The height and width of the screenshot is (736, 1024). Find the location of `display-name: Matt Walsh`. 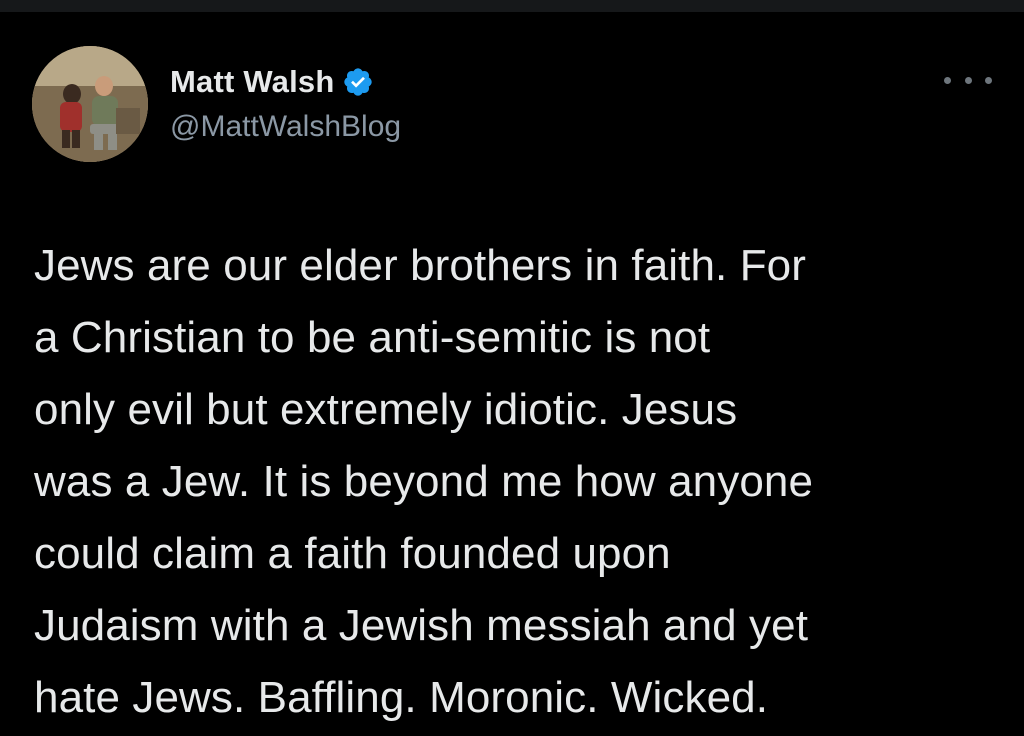

display-name: Matt Walsh is located at coordinates (252, 82).